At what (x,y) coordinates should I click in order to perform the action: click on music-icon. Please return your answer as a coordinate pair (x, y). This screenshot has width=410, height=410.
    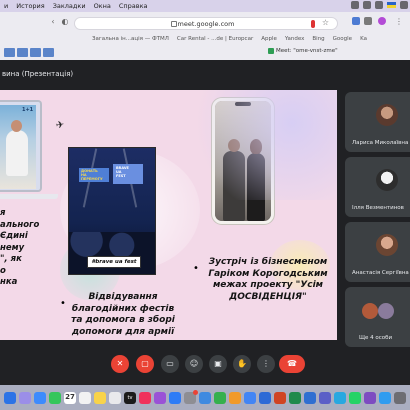
    Looking at the image, I should click on (145, 397).